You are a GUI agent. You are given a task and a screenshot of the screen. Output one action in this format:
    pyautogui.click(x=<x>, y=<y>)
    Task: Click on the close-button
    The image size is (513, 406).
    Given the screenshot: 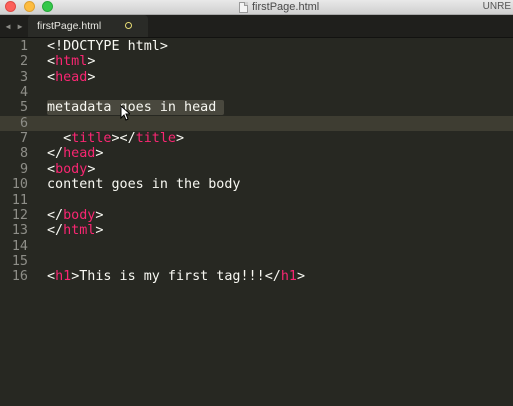 What is the action you would take?
    pyautogui.click(x=10, y=6)
    